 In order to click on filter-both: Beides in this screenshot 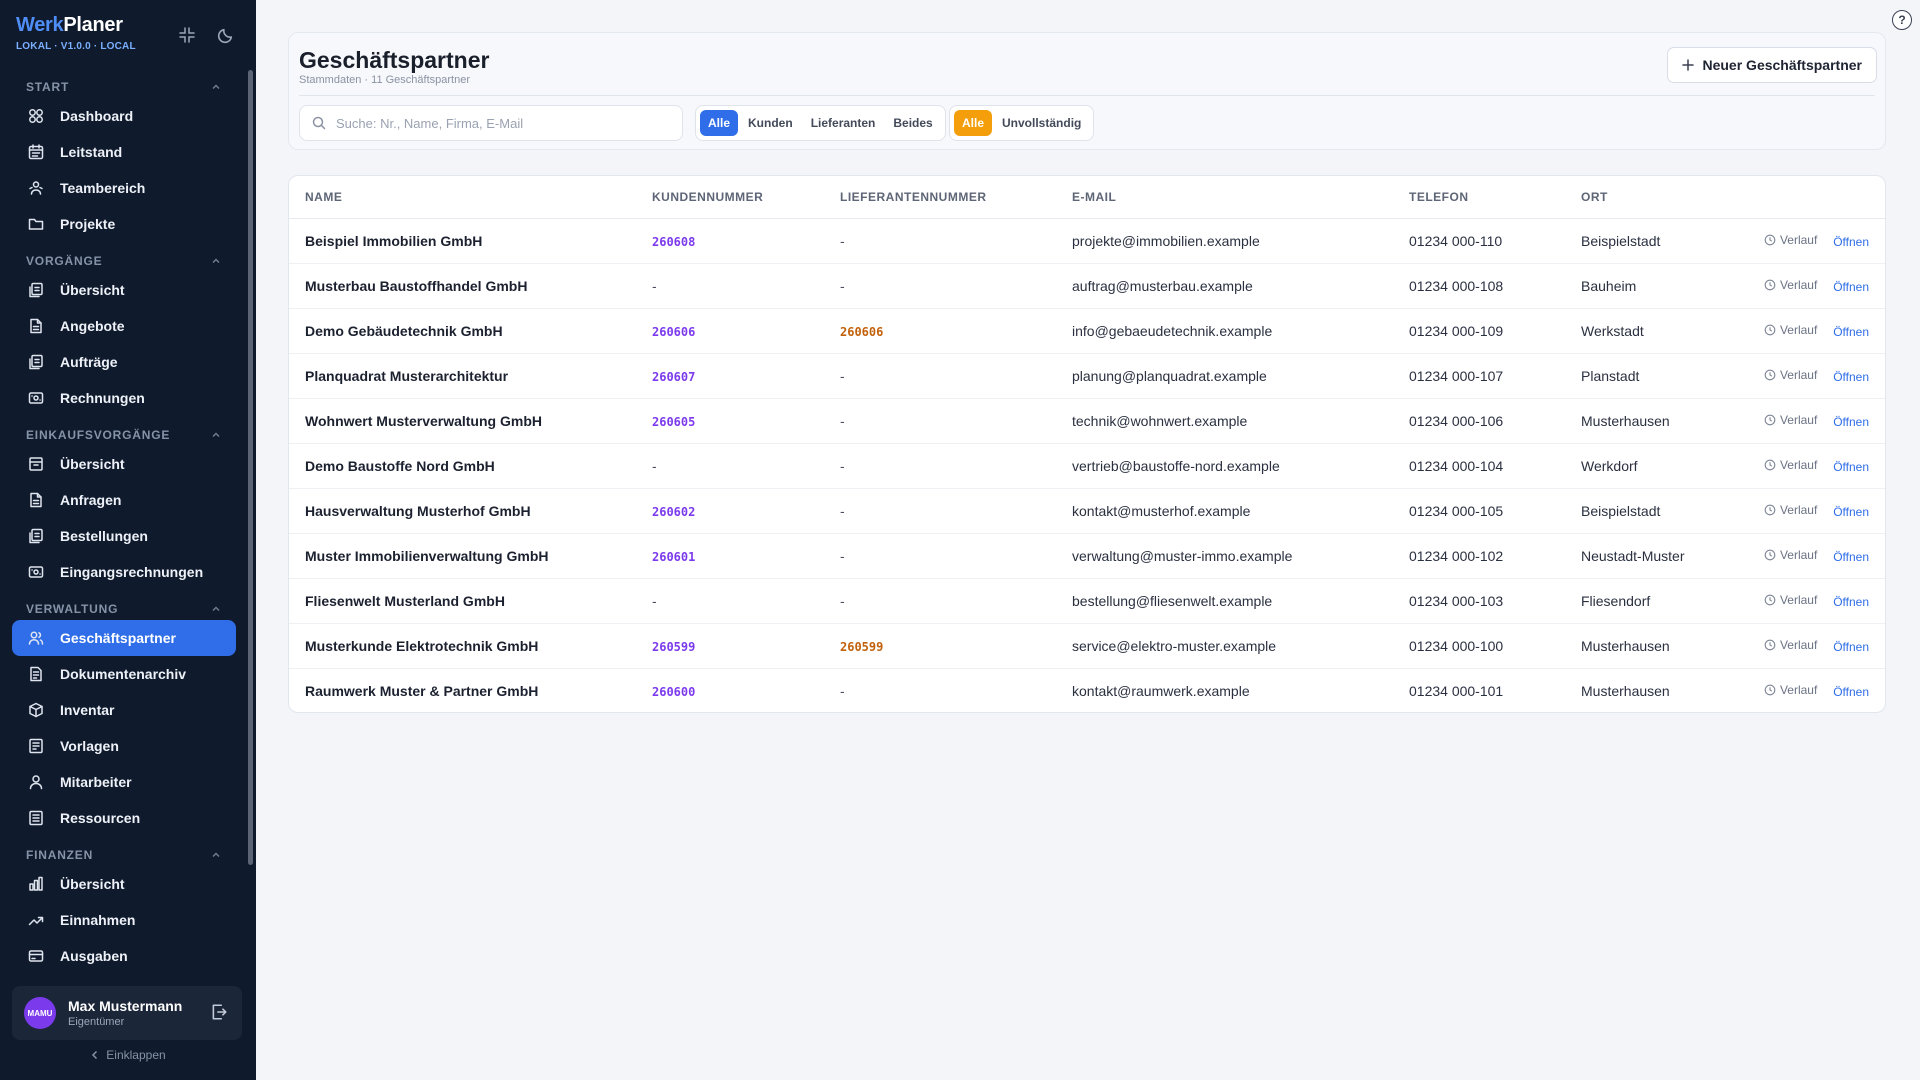, I will do `click(912, 123)`.